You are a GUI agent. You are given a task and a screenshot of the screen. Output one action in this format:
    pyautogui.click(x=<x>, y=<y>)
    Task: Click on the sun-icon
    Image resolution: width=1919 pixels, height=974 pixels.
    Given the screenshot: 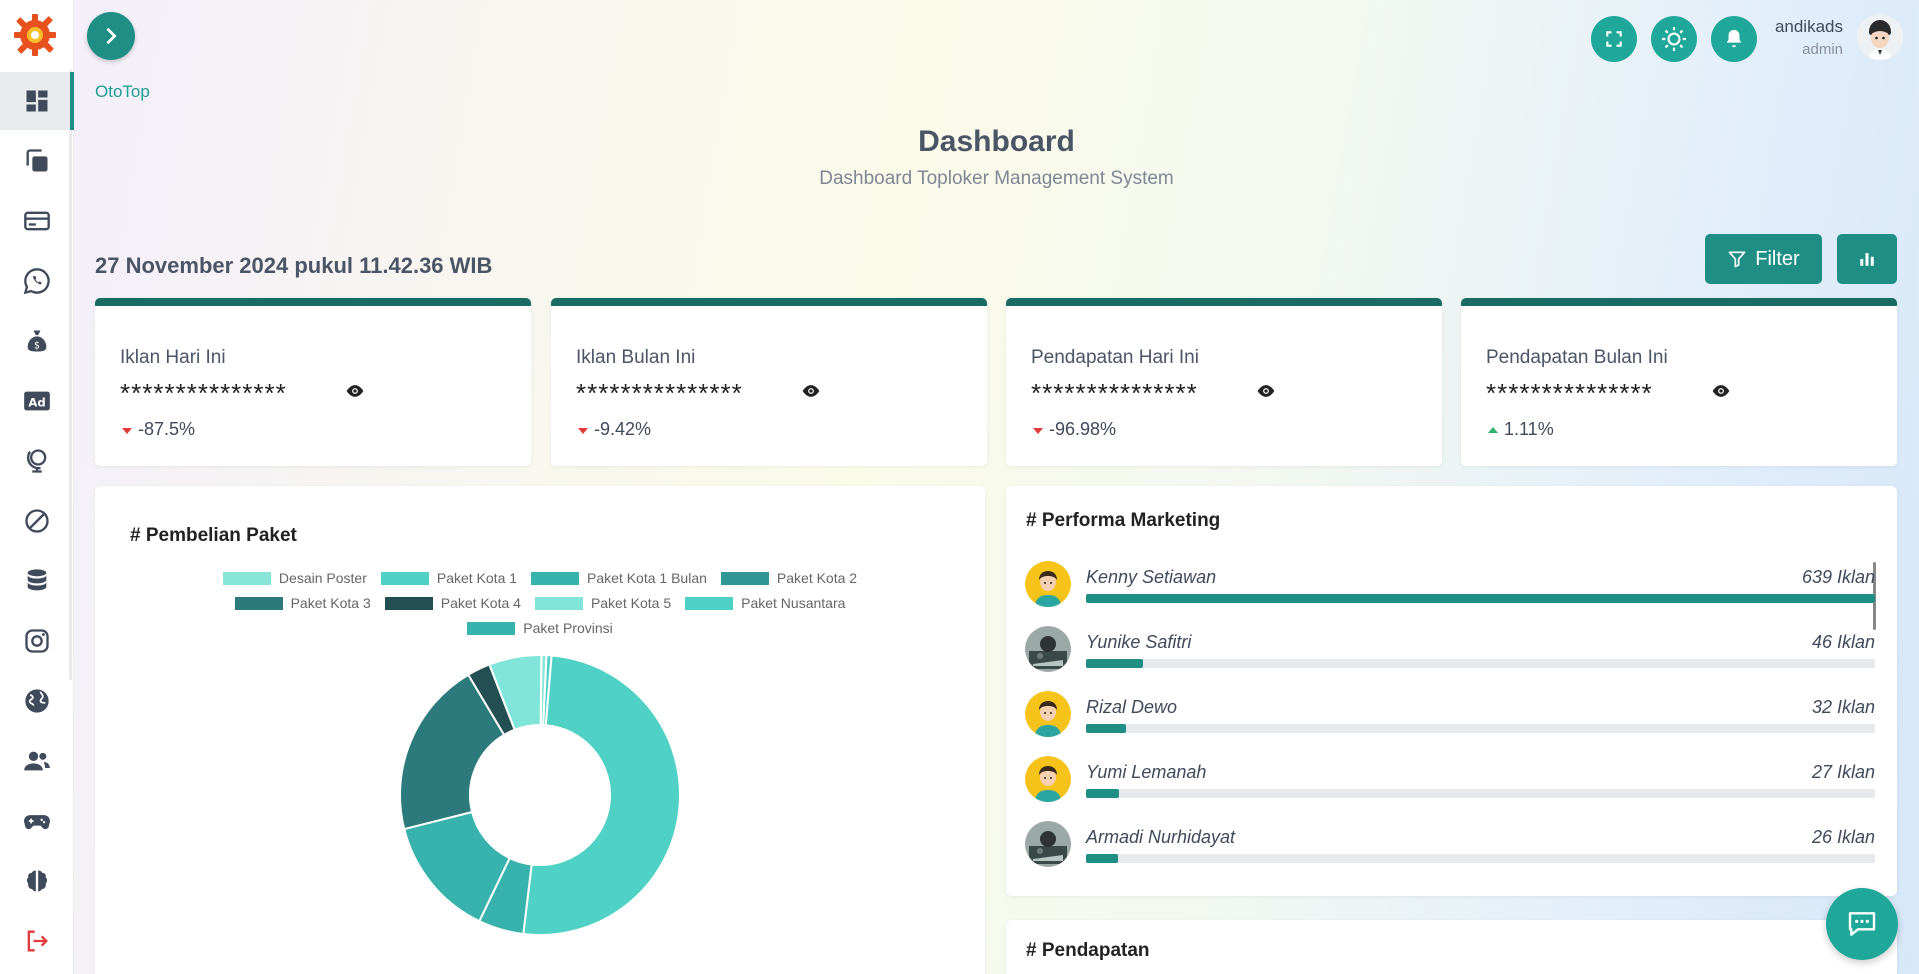 What is the action you would take?
    pyautogui.click(x=1674, y=39)
    